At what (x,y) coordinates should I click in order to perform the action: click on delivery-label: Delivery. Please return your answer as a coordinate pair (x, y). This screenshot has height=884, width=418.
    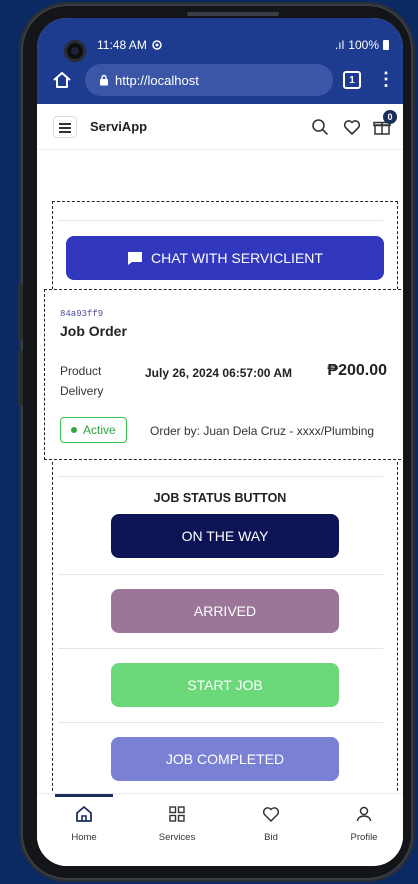
    Looking at the image, I should click on (82, 391).